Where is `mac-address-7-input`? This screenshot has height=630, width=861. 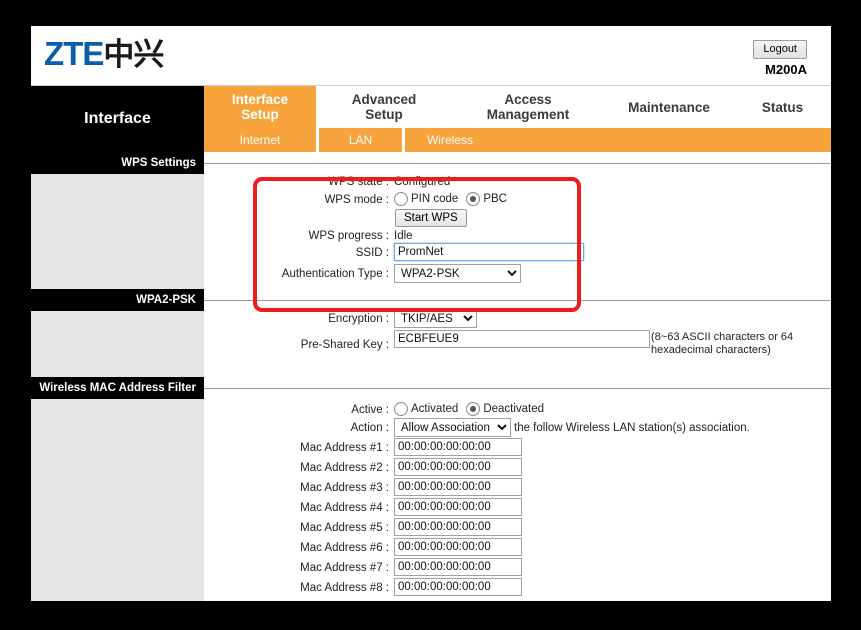 mac-address-7-input is located at coordinates (458, 567).